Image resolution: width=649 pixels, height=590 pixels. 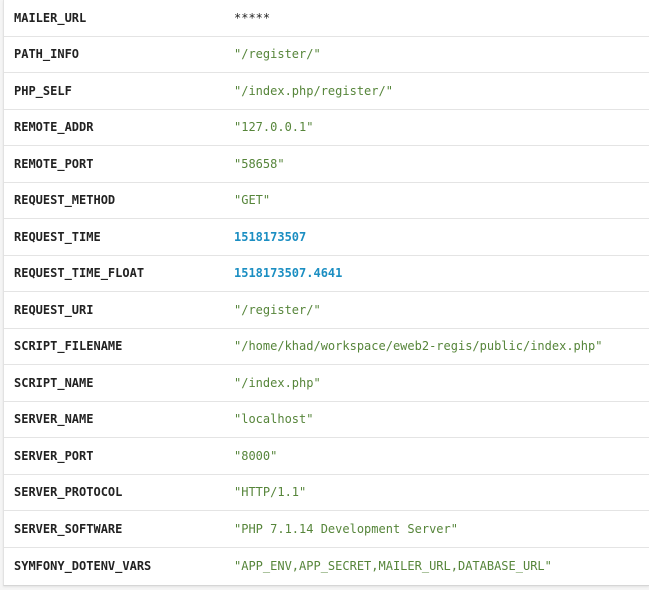 What do you see at coordinates (65, 200) in the screenshot?
I see `param-key: REQUEST_METHOD` at bounding box center [65, 200].